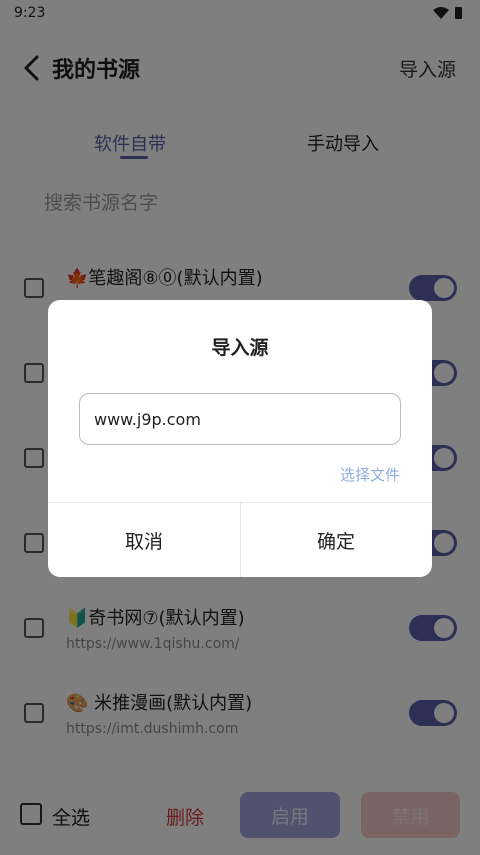  Describe the element at coordinates (370, 474) in the screenshot. I see `choose-file-link: 选择文件` at that location.